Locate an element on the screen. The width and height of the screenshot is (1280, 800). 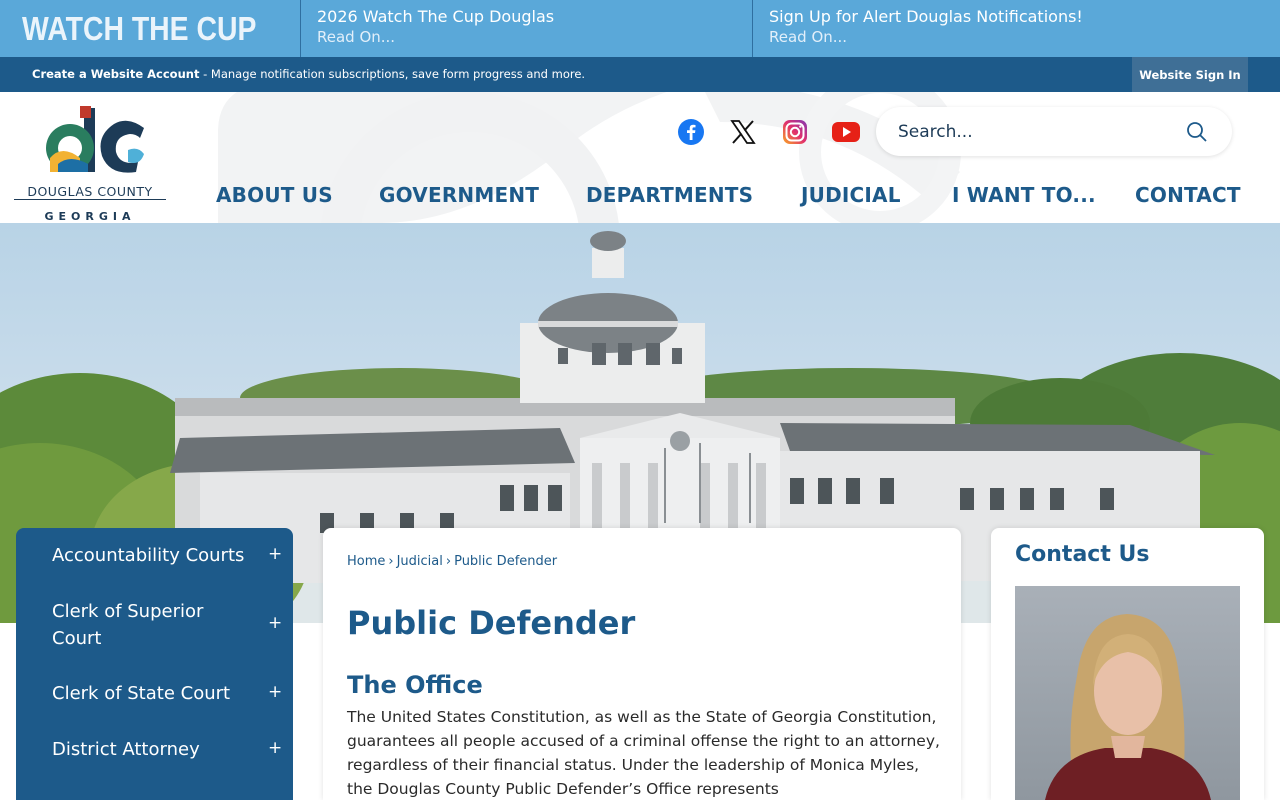
alert-brand: WATCH THE CUP is located at coordinates (150, 28).